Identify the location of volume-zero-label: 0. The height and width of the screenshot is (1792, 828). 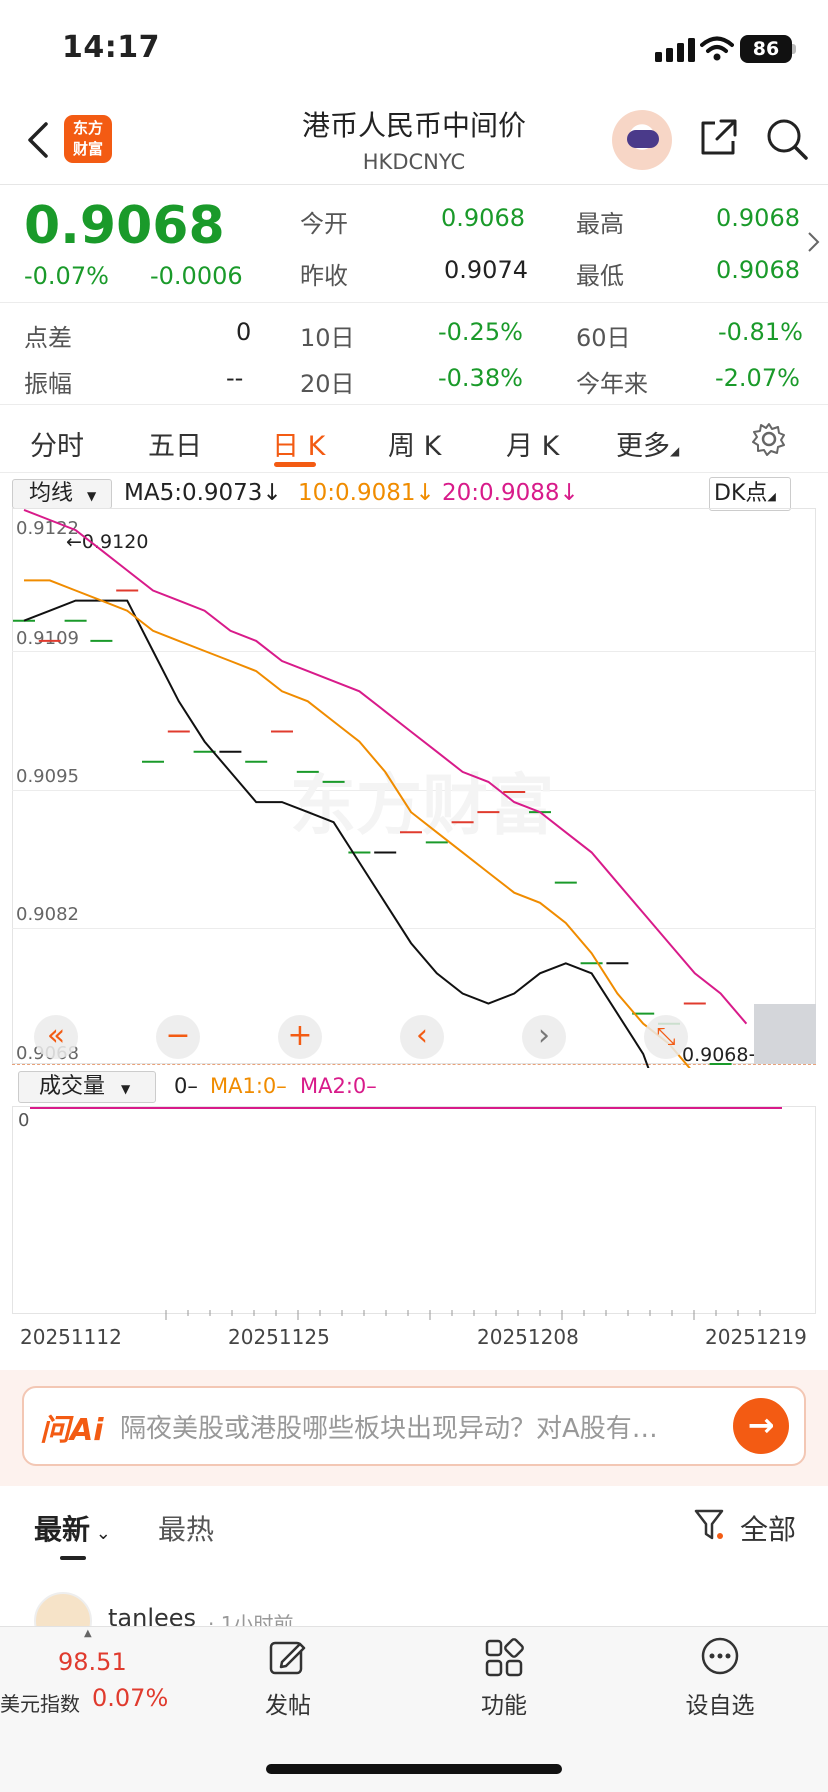
(24, 1120).